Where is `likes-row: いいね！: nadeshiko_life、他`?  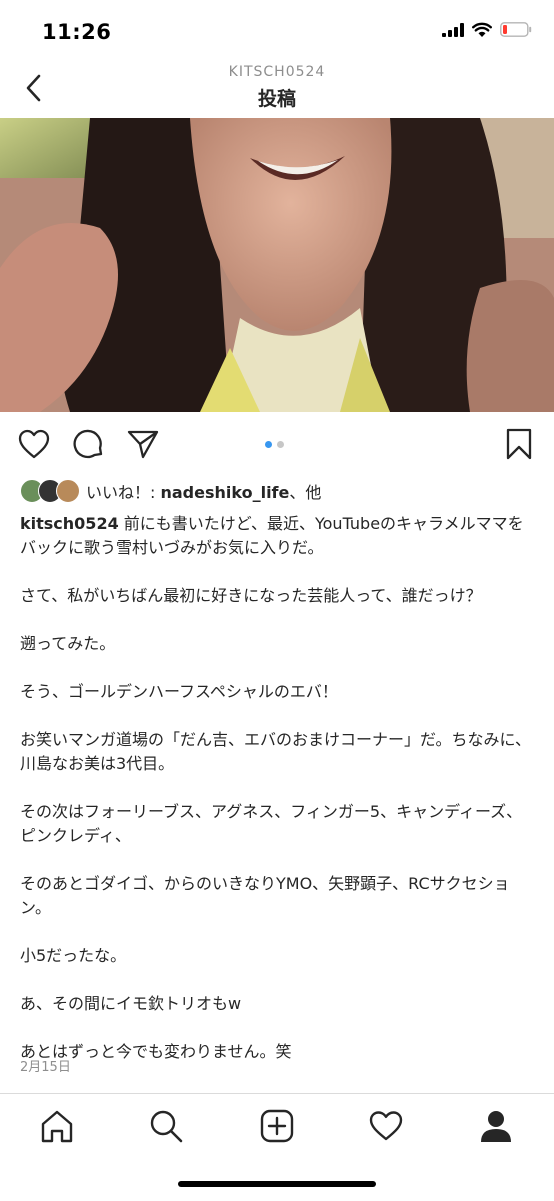 likes-row: いいね！: nadeshiko_life、他 is located at coordinates (170, 491).